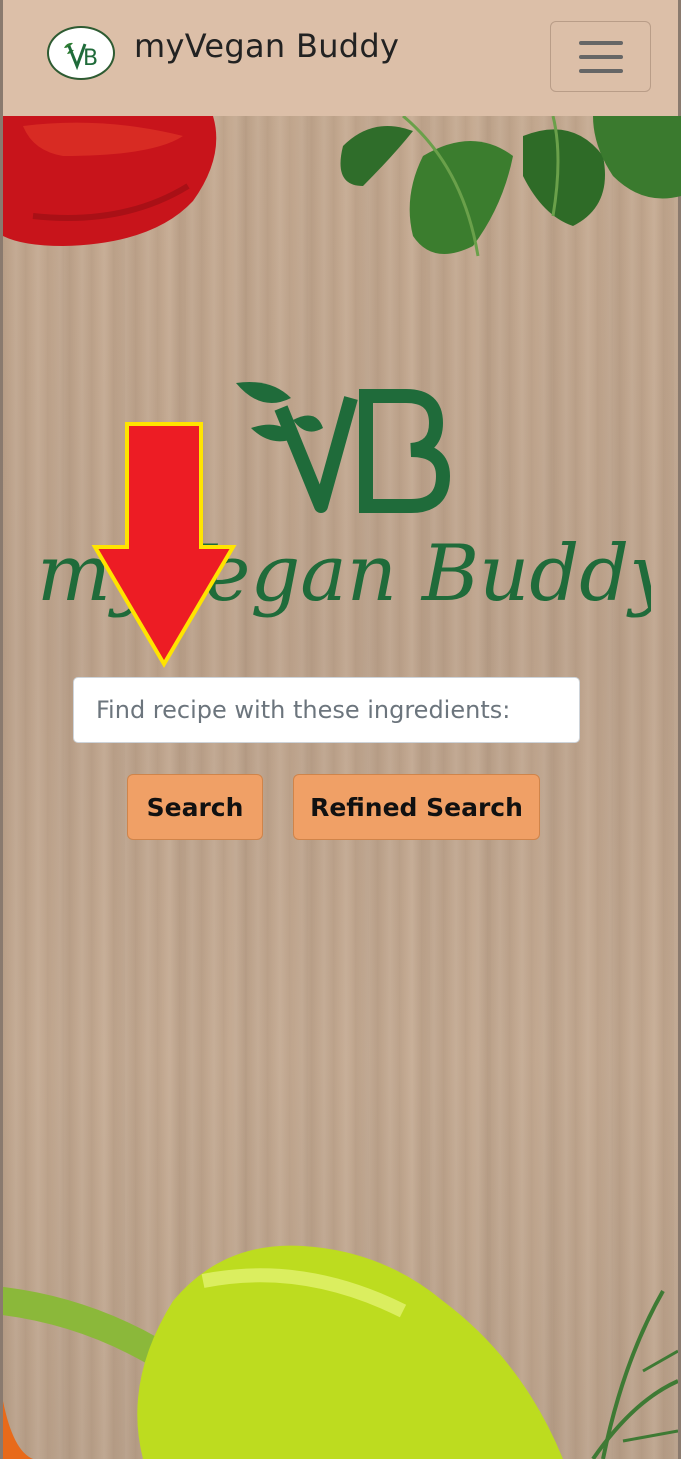 The height and width of the screenshot is (1459, 681). I want to click on vb-leaf-logo-icon: B, so click(81, 53).